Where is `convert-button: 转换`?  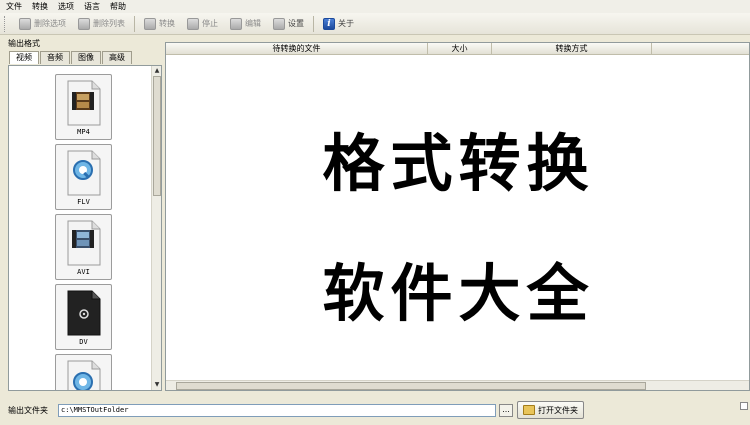 convert-button: 转换 is located at coordinates (159, 24).